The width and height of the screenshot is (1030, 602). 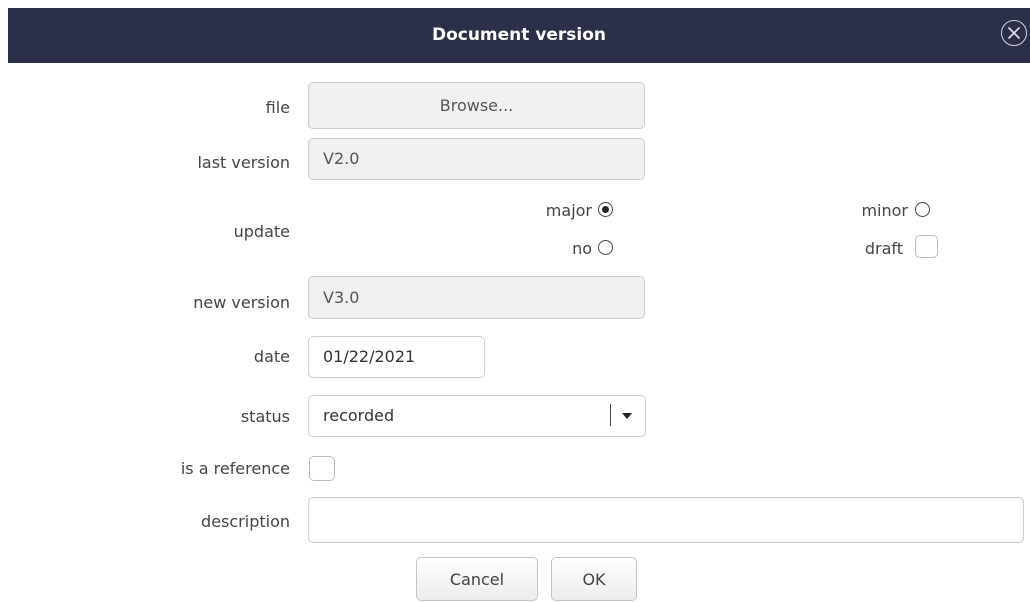 I want to click on date-input: 01/22/2021, so click(x=396, y=357).